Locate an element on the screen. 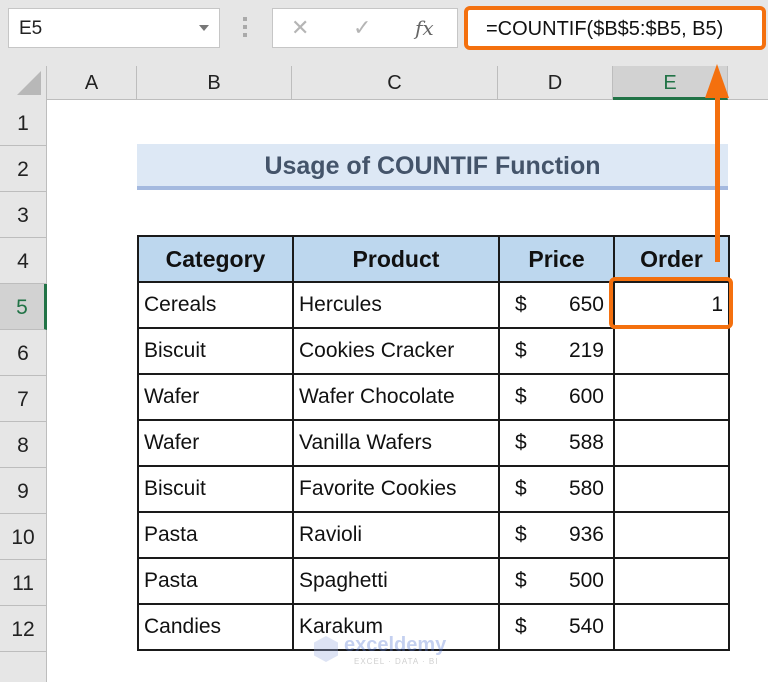  column-header-d: D is located at coordinates (555, 83).